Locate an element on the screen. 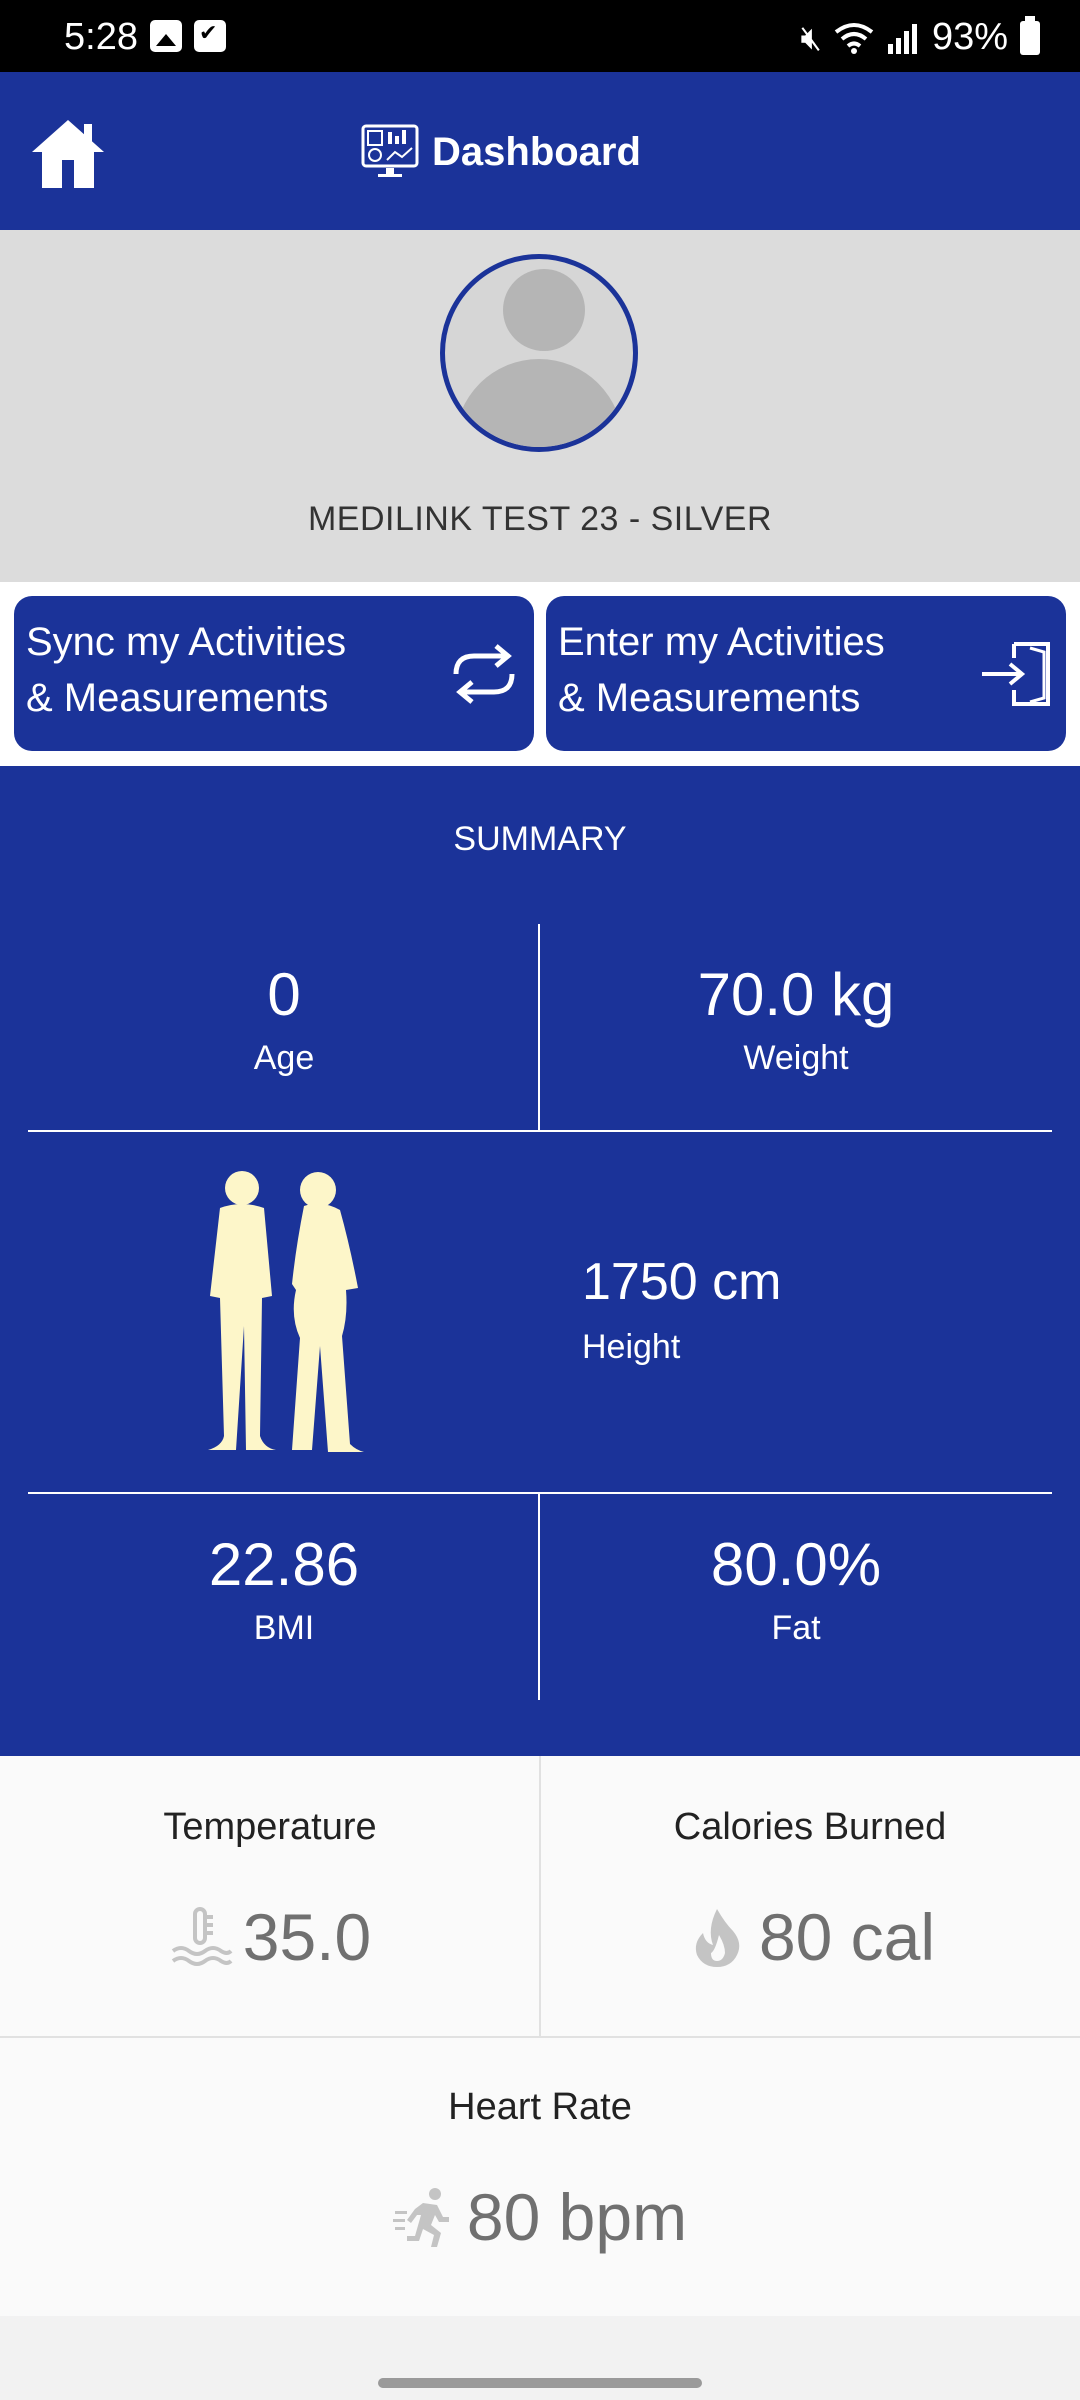 Image resolution: width=1080 pixels, height=2400 pixels. bmi-stat: 22.86 BMI is located at coordinates (284, 1589).